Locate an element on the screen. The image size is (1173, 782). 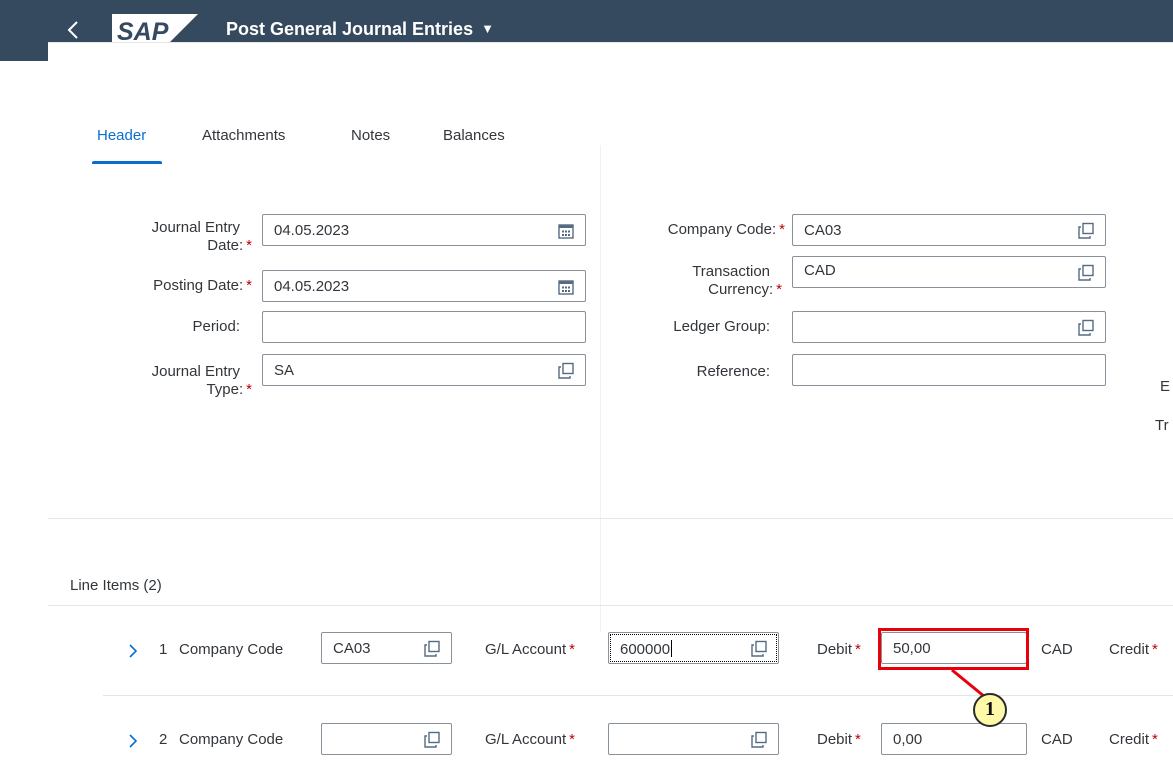
section-divider is located at coordinates (610, 518).